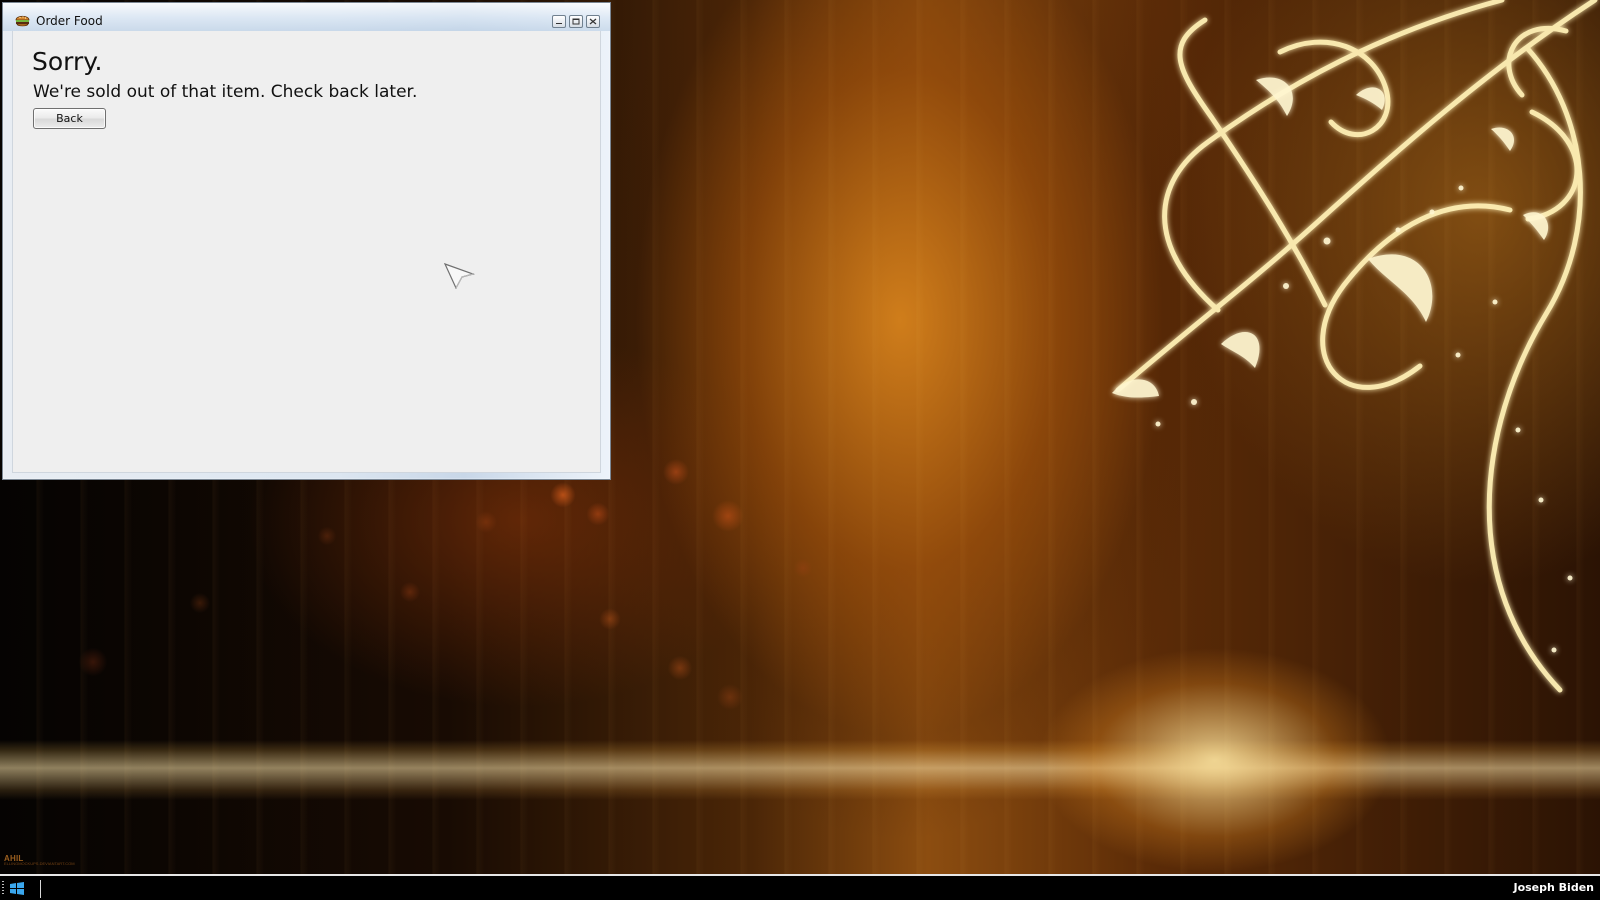  What do you see at coordinates (22, 21) in the screenshot?
I see `burger-icon` at bounding box center [22, 21].